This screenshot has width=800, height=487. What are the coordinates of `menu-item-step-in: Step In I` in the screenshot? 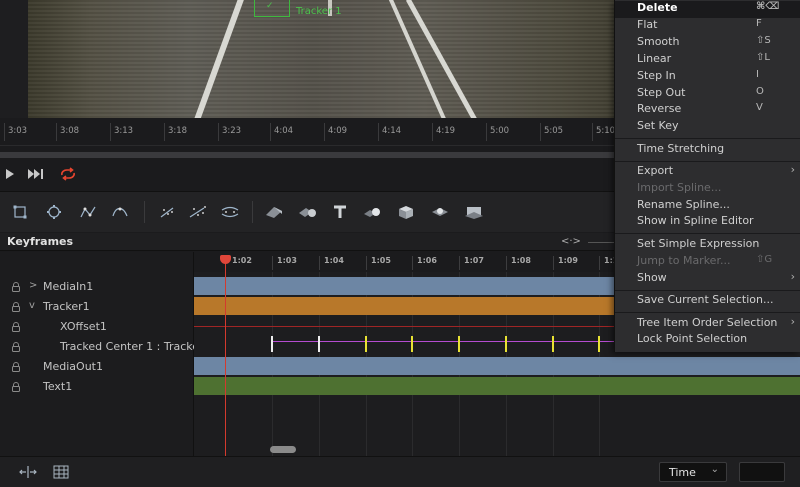 It's located at (707, 77).